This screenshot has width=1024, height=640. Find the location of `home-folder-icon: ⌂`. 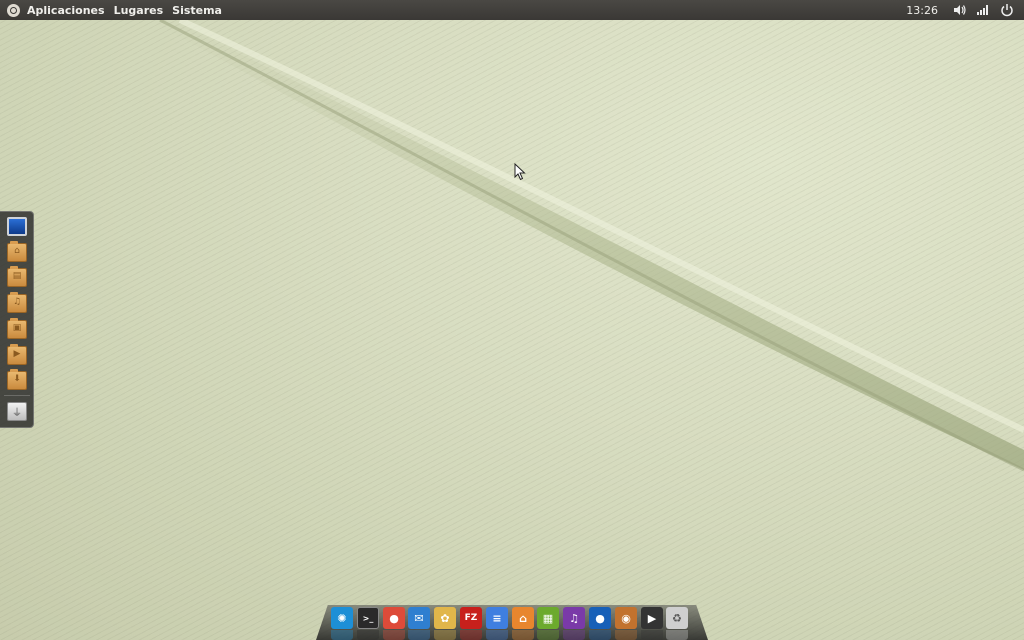

home-folder-icon: ⌂ is located at coordinates (17, 251).